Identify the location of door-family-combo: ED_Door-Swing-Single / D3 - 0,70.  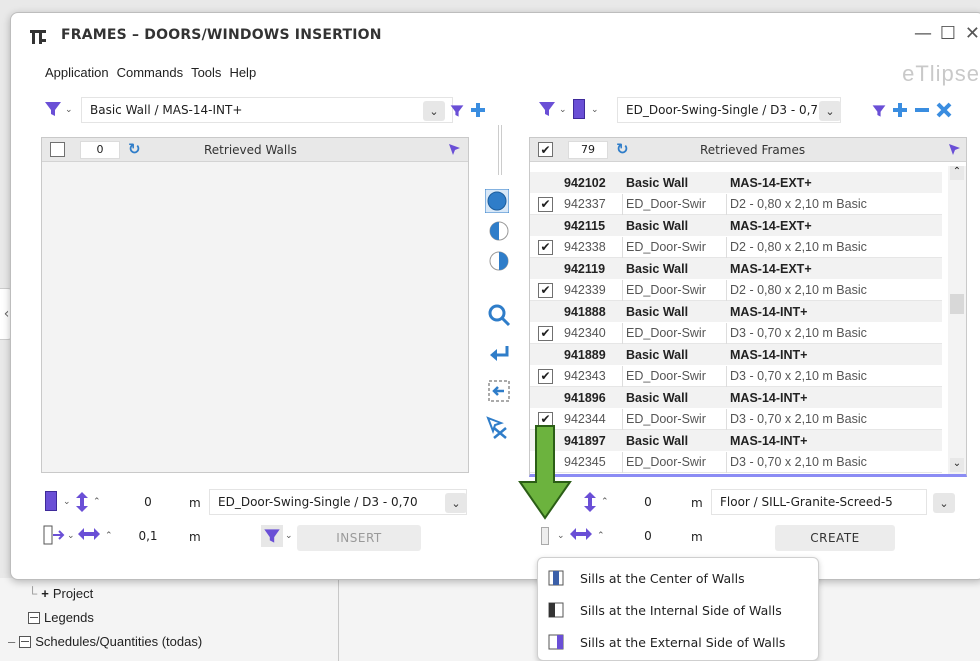
(338, 502).